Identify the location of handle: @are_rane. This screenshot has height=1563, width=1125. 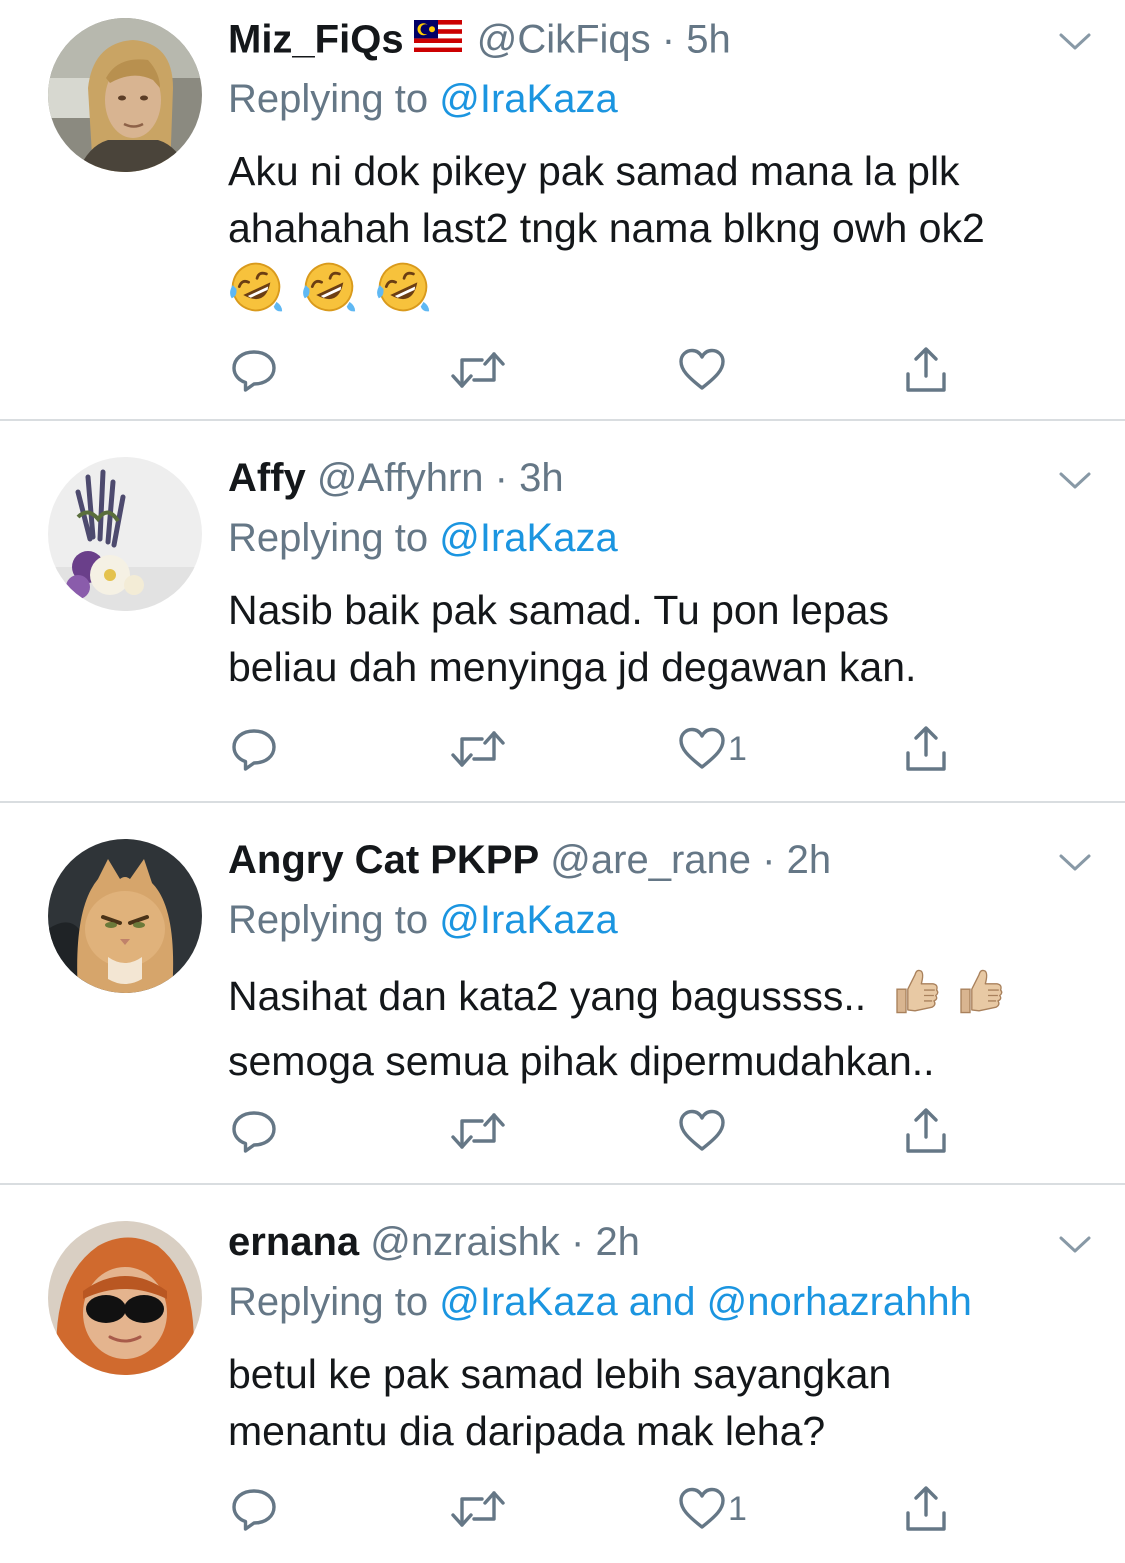
(650, 860).